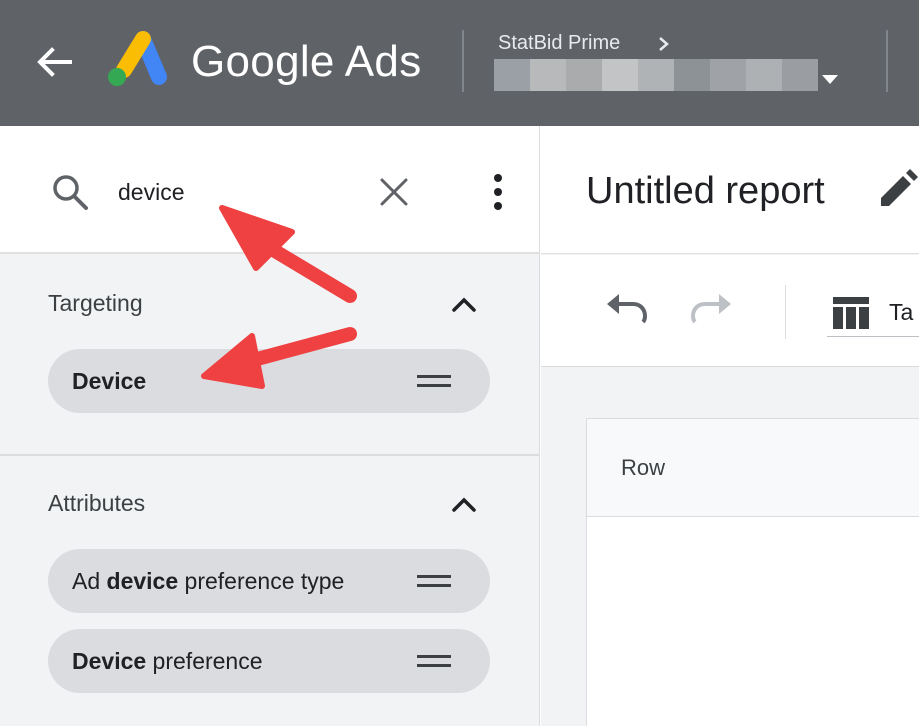 Image resolution: width=919 pixels, height=726 pixels. What do you see at coordinates (97, 503) in the screenshot?
I see `section-title: Attributes` at bounding box center [97, 503].